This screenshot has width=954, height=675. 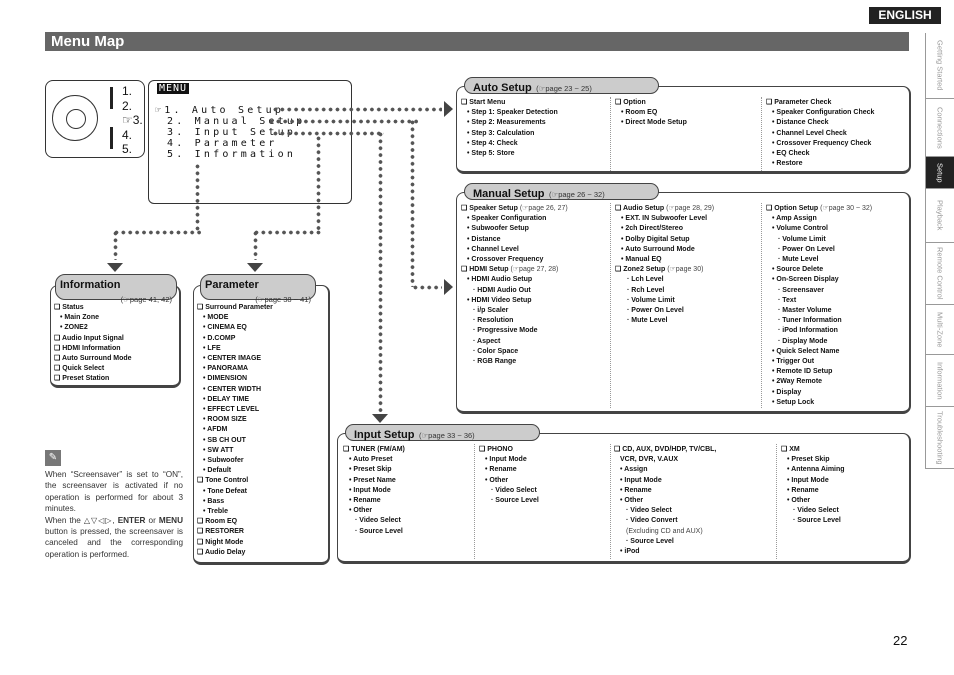 I want to click on menu-entry: · Screensaver, so click(x=819, y=291).